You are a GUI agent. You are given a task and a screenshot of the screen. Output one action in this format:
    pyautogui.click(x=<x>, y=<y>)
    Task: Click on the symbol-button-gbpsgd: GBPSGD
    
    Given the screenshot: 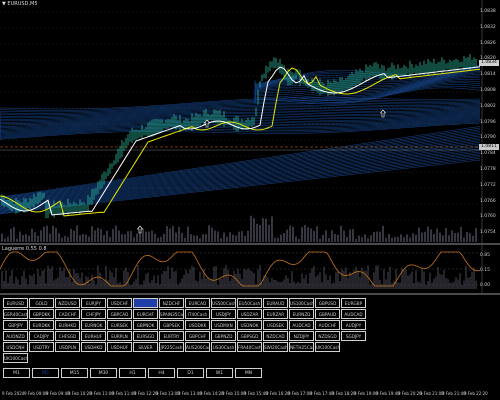 What is the action you would take?
    pyautogui.click(x=249, y=336)
    